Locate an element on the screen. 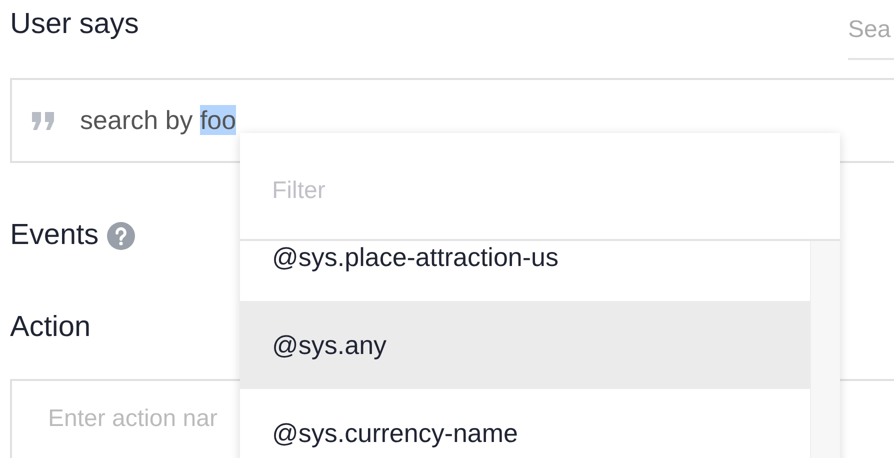  section-title: Action is located at coordinates (51, 327).